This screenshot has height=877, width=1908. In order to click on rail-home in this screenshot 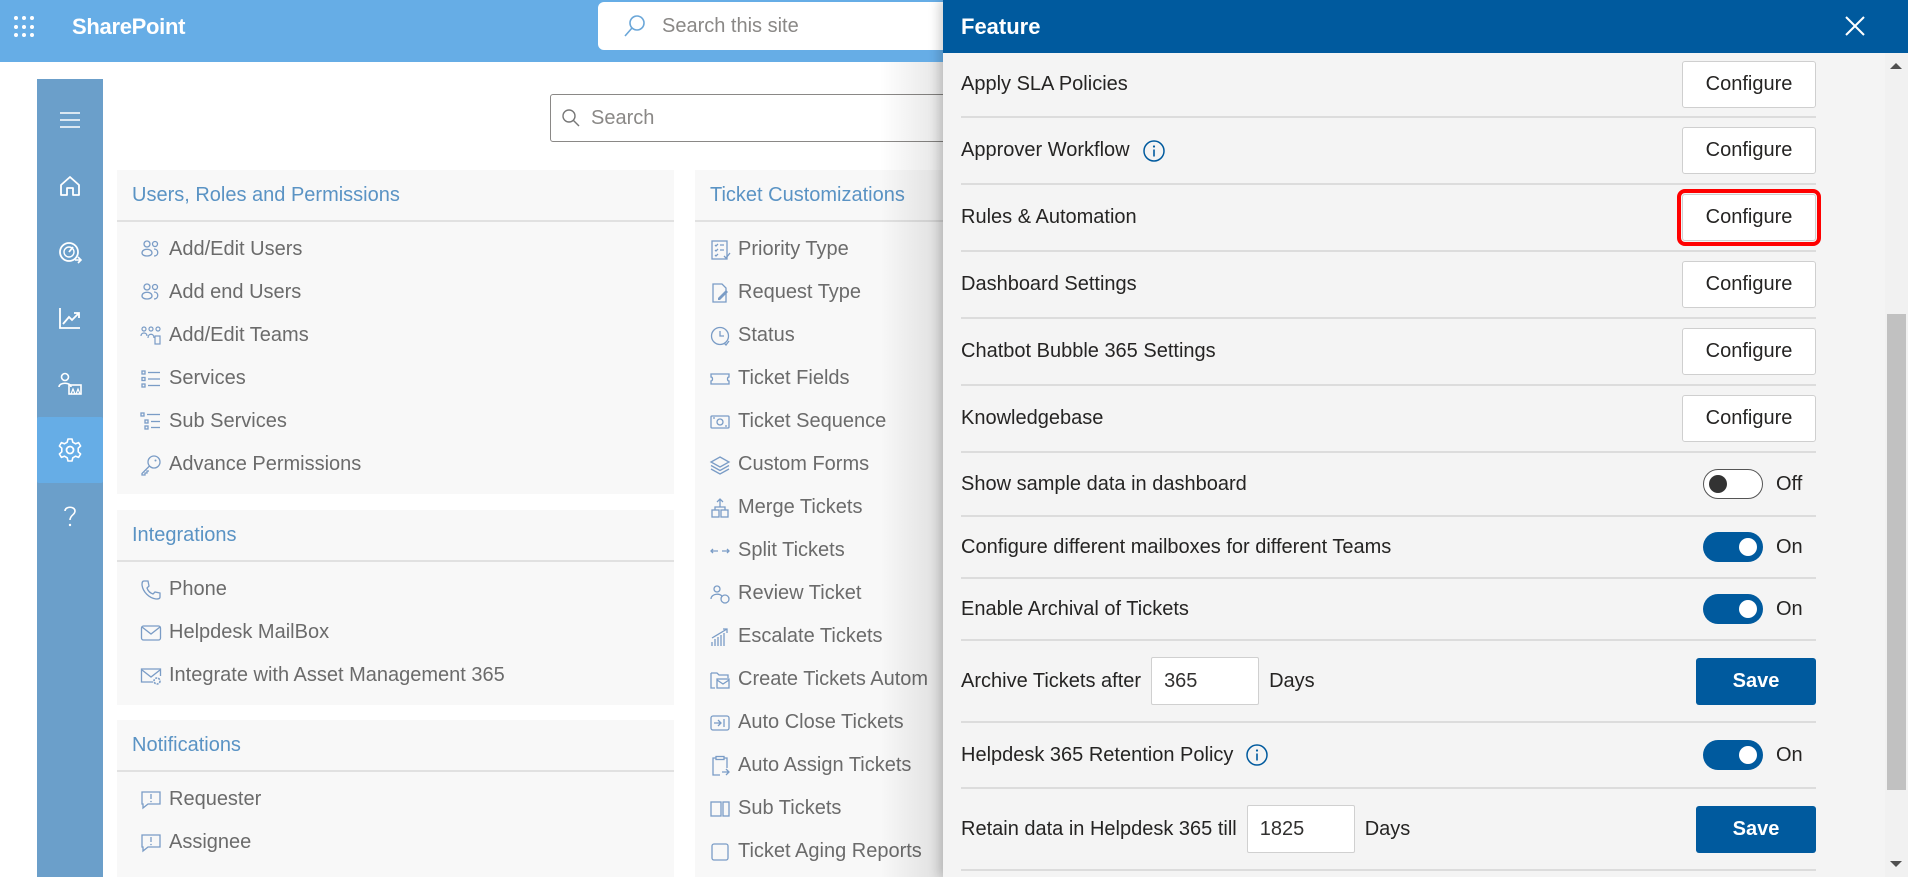, I will do `click(70, 186)`.